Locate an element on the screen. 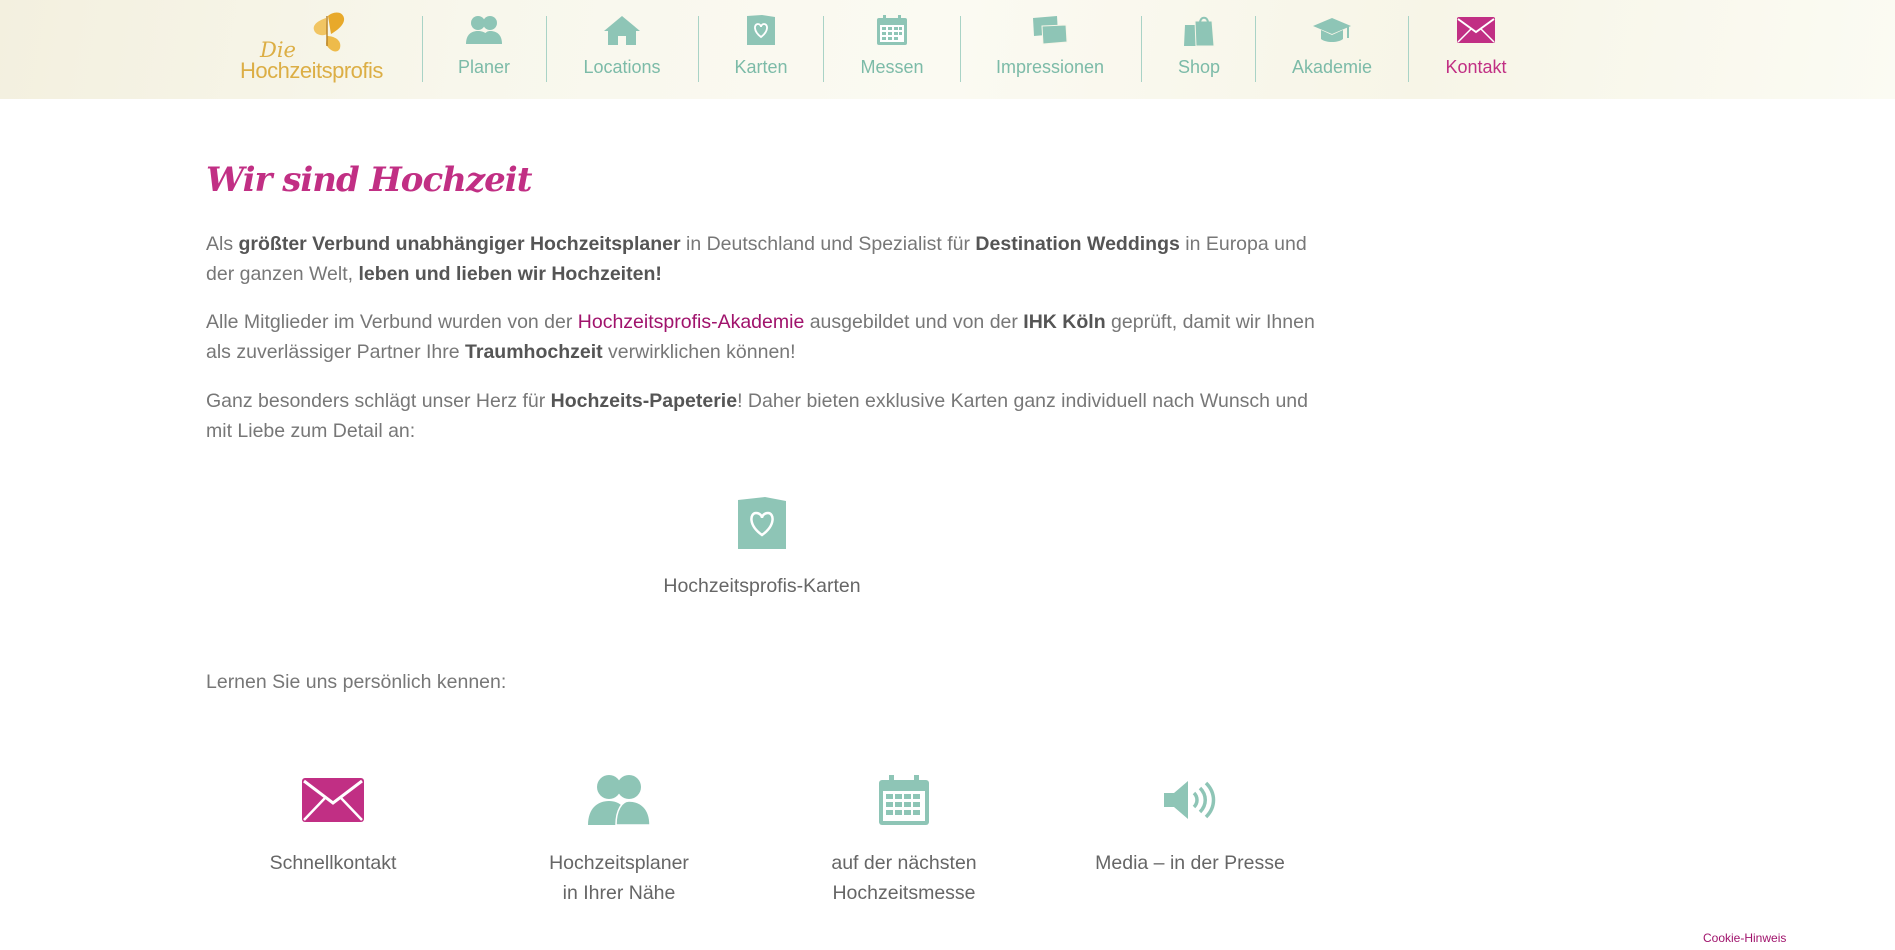 This screenshot has width=1895, height=950. nav-item-planer: Planer is located at coordinates (484, 47).